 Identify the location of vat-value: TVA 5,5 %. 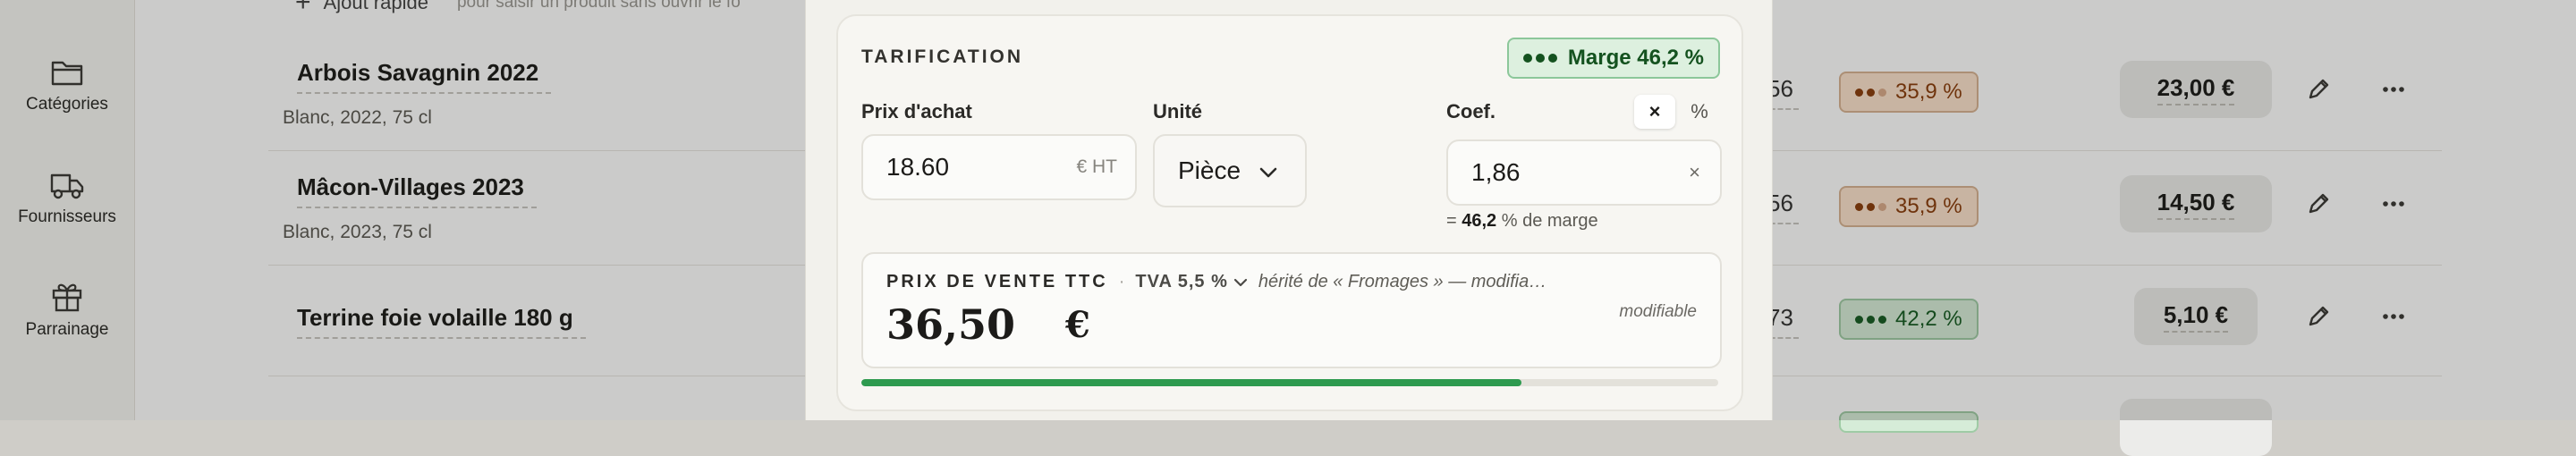
(1181, 281).